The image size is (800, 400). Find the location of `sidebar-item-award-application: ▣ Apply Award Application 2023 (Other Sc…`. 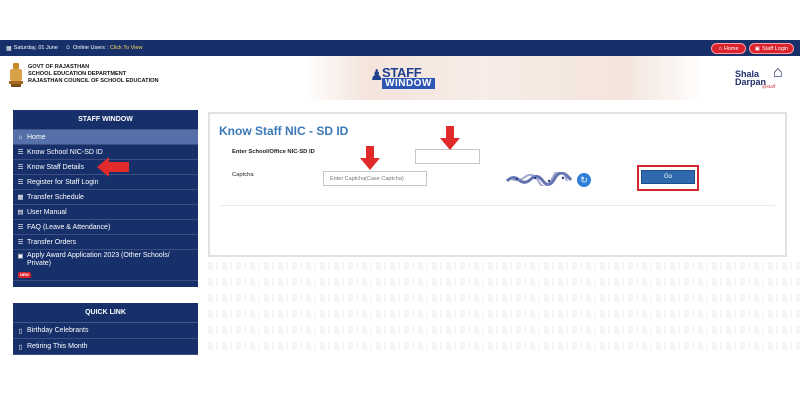

sidebar-item-award-application: ▣ Apply Award Application 2023 (Other Sc… is located at coordinates (105, 265).